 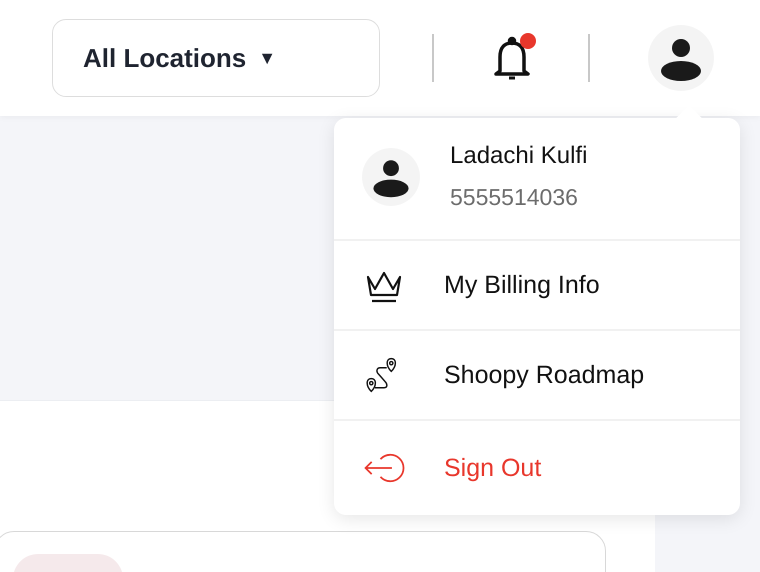 I want to click on location-dropdown: All Locations ▼, so click(x=216, y=58).